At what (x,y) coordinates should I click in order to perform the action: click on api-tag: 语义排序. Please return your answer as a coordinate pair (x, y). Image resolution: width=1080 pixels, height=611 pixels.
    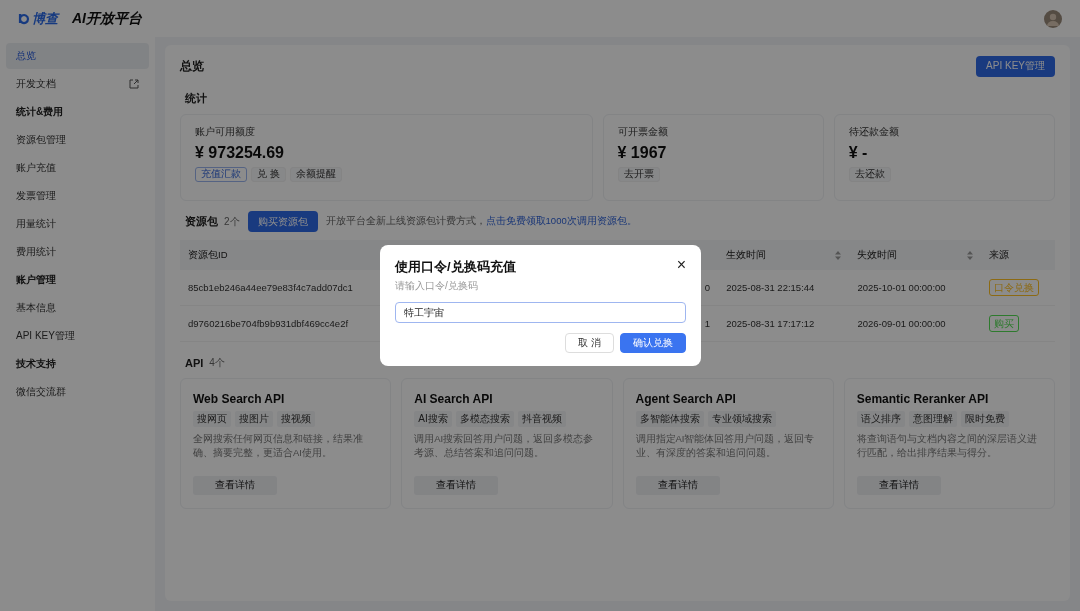
    Looking at the image, I should click on (880, 419).